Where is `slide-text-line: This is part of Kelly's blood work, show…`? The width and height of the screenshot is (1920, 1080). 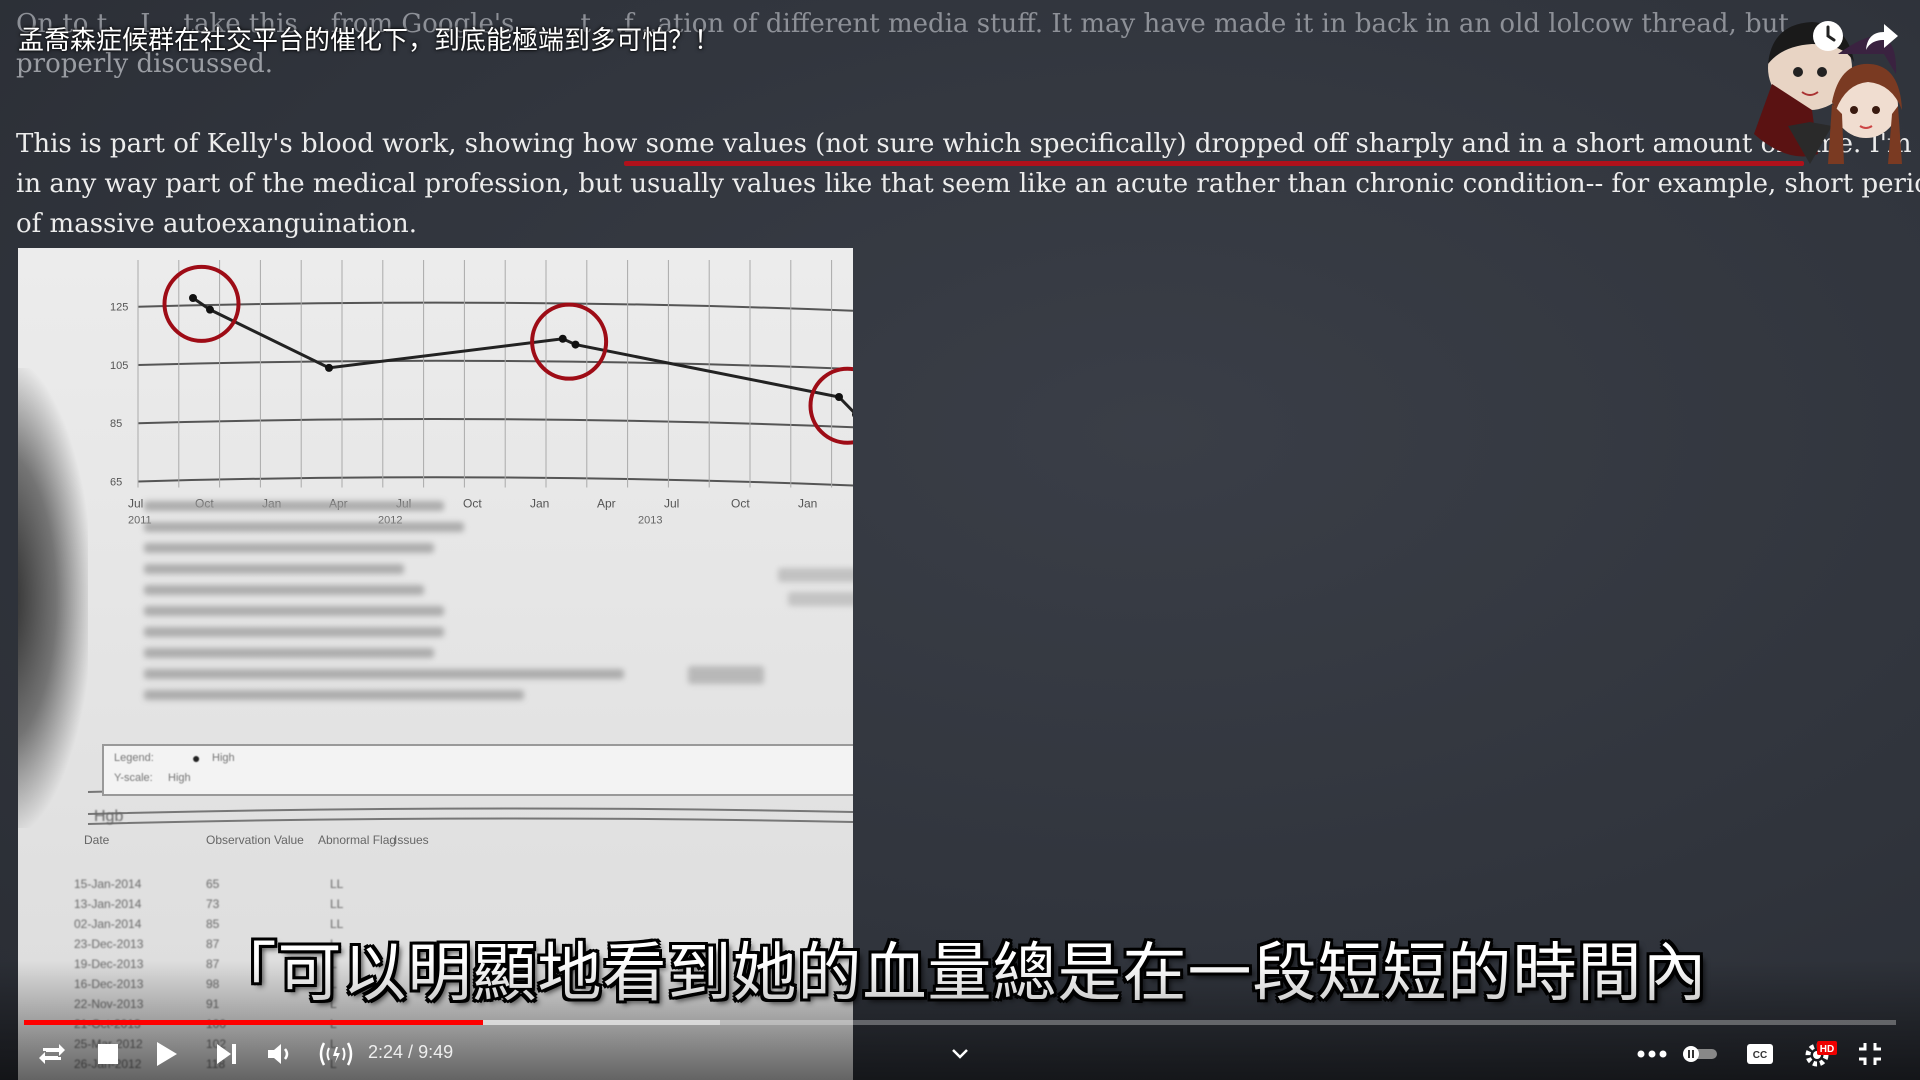
slide-text-line: This is part of Kelly's blood work, show… is located at coordinates (968, 144).